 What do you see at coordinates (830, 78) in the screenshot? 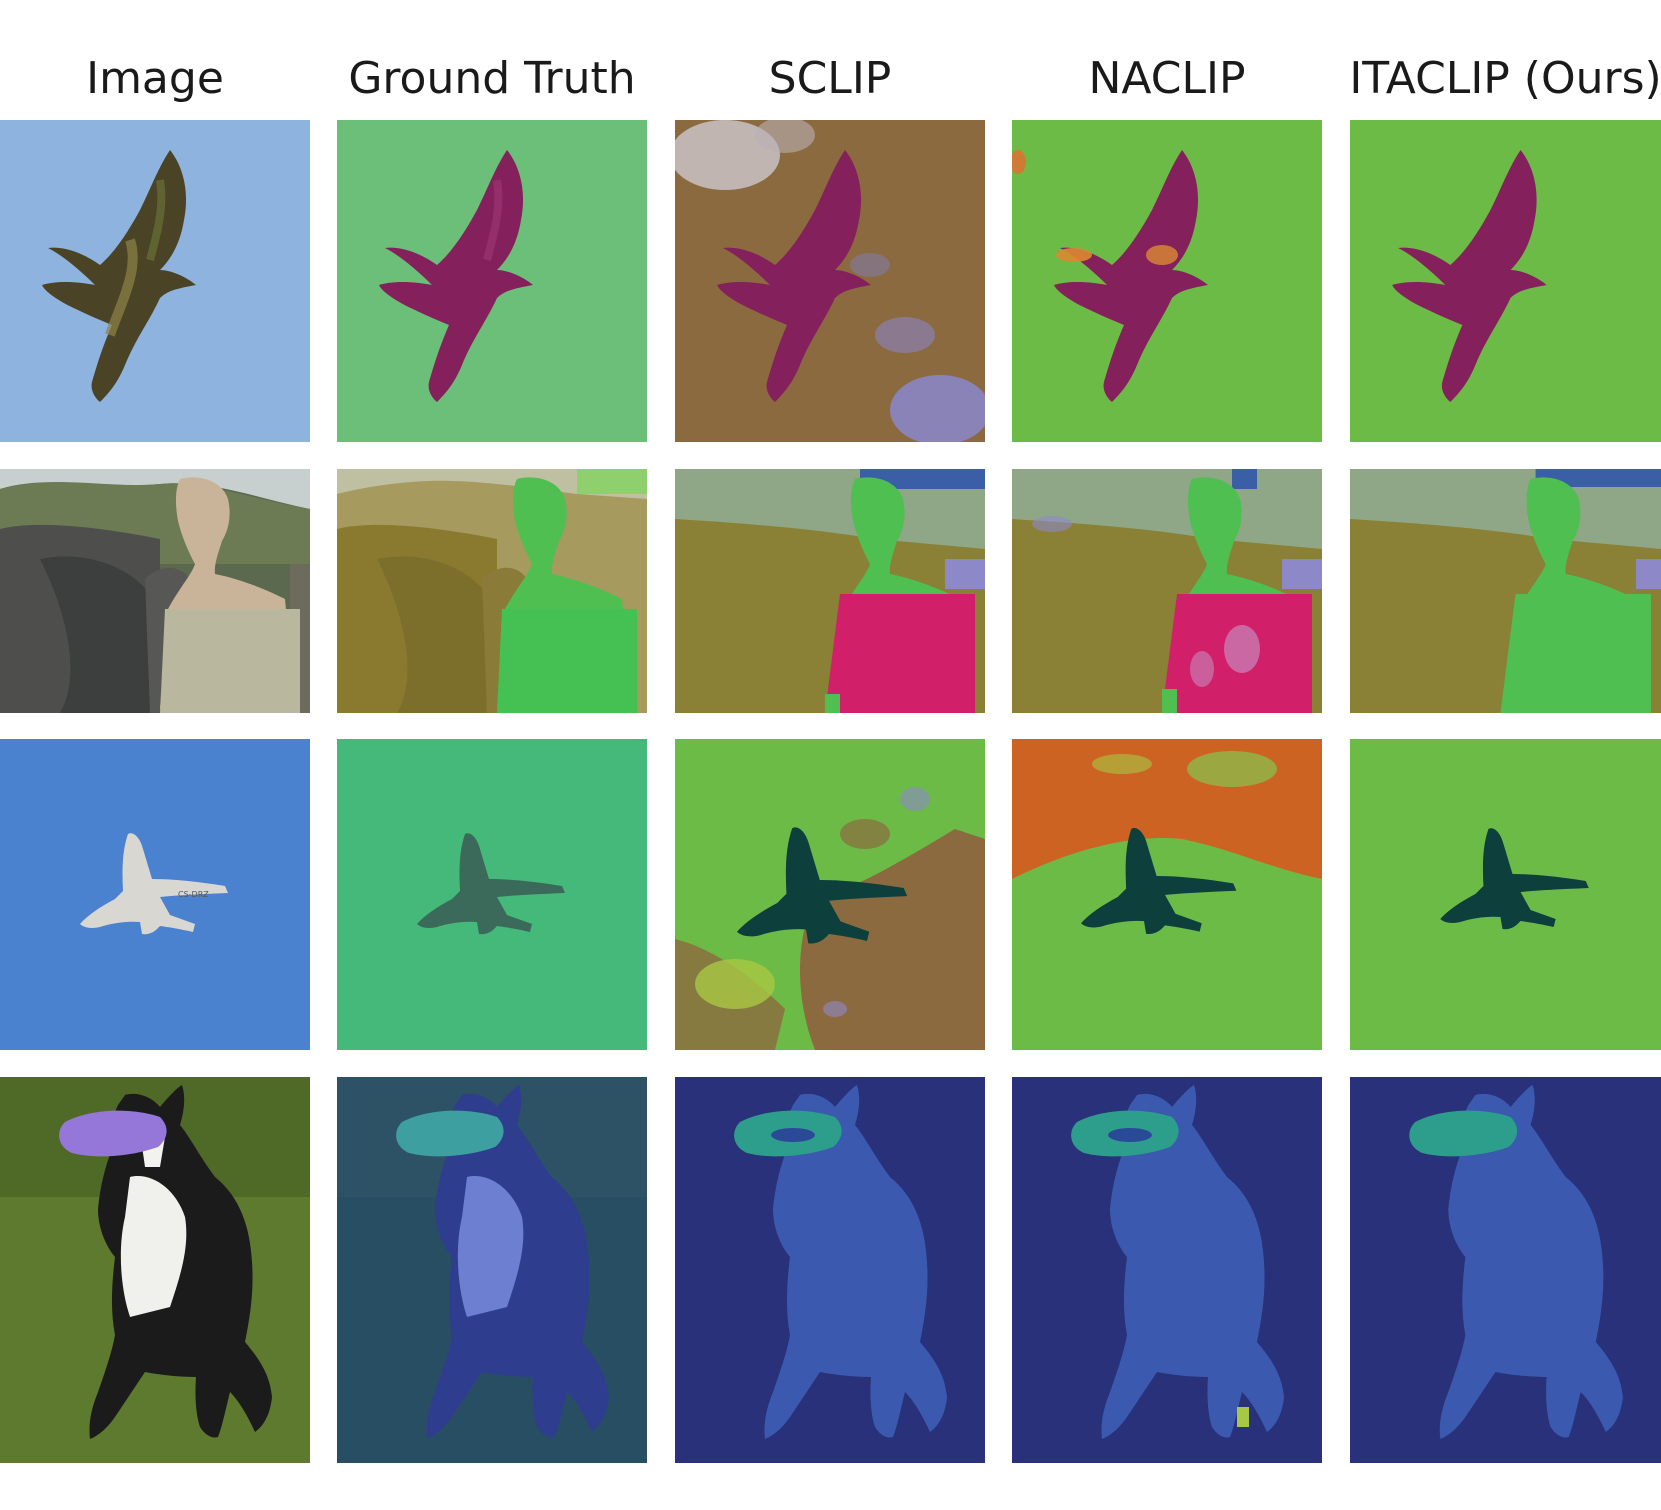
I see `column-header-sclip: SCLIP` at bounding box center [830, 78].